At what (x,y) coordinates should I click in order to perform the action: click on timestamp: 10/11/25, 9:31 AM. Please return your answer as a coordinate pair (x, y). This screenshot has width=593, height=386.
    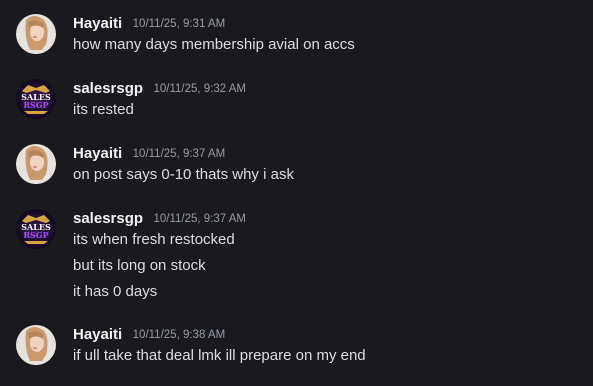
    Looking at the image, I should click on (179, 24).